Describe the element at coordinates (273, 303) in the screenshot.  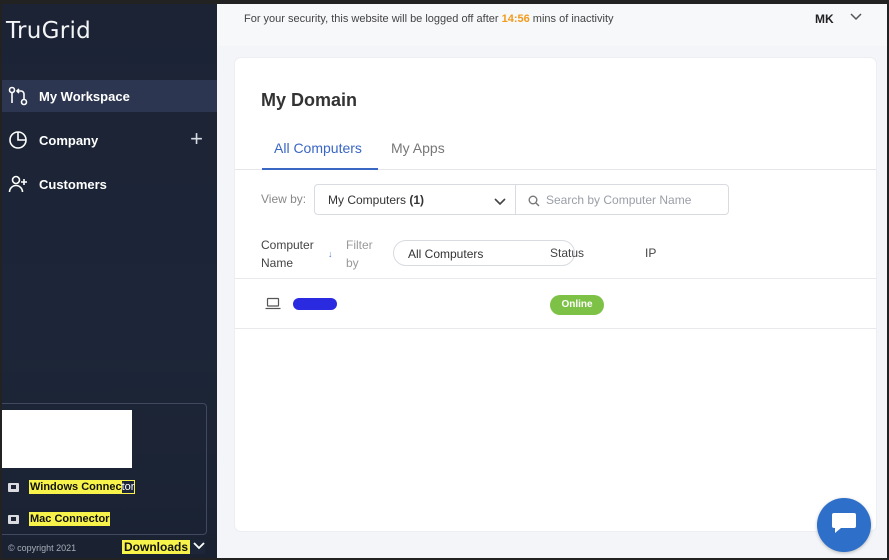
I see `laptop-icon` at that location.